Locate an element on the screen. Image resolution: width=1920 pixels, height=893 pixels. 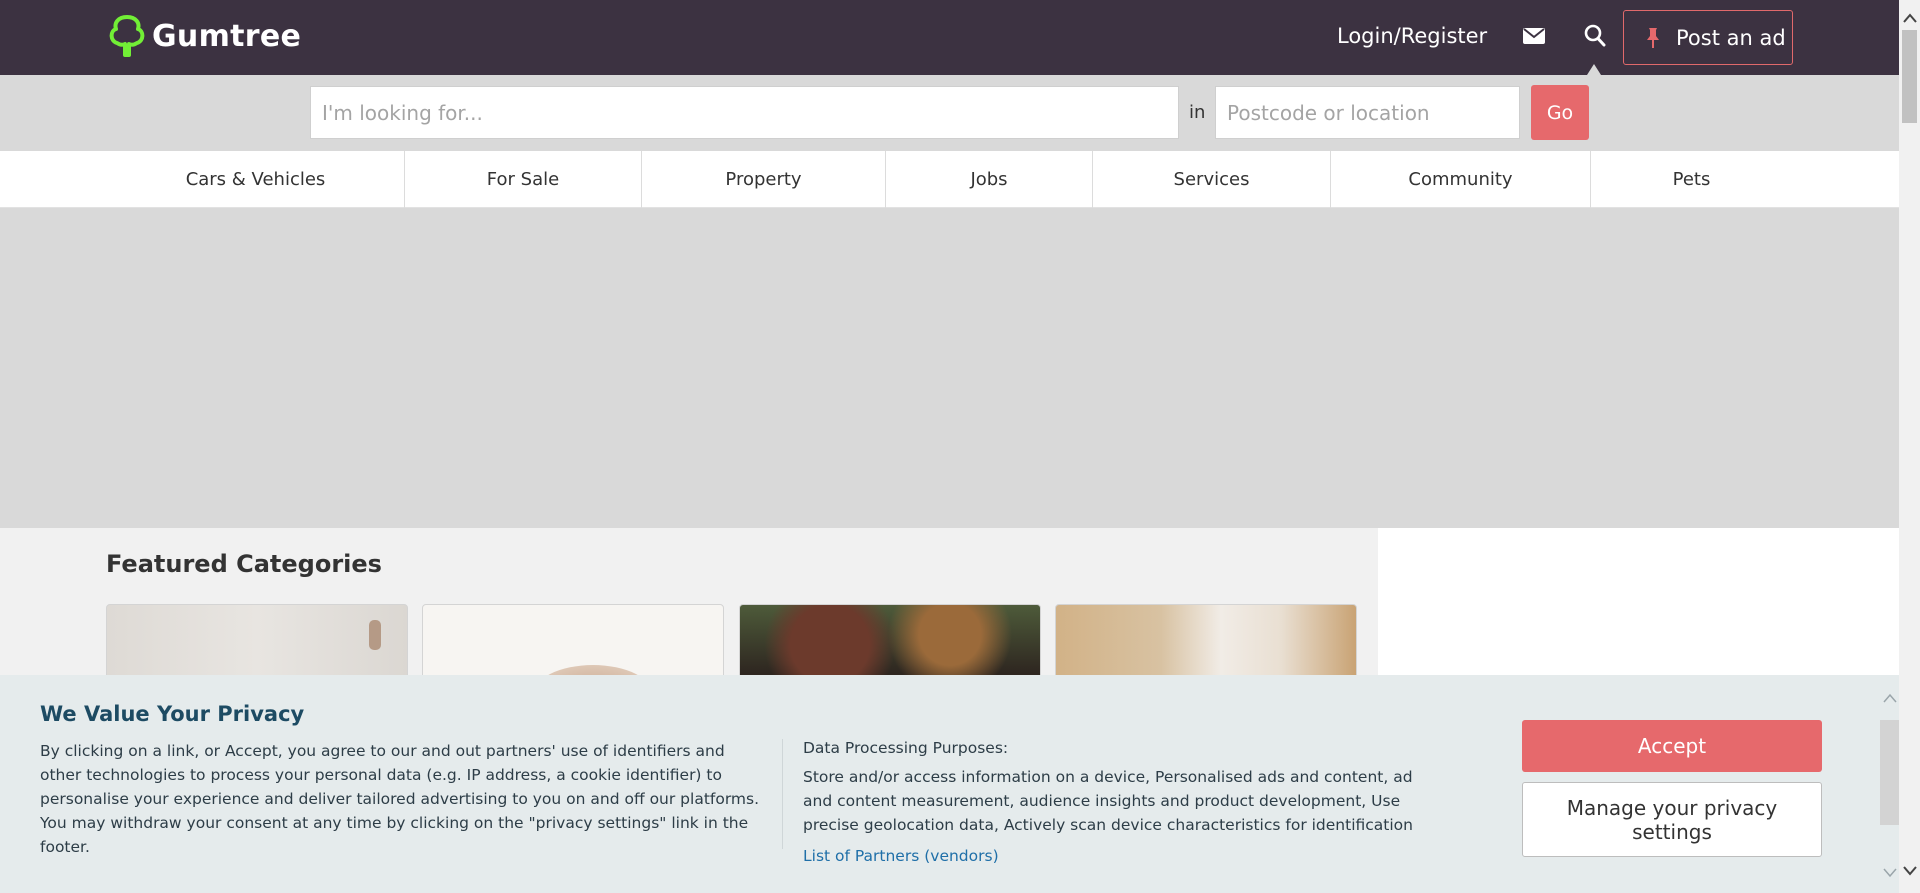
page-scrollbar-thumb is located at coordinates (1909, 76).